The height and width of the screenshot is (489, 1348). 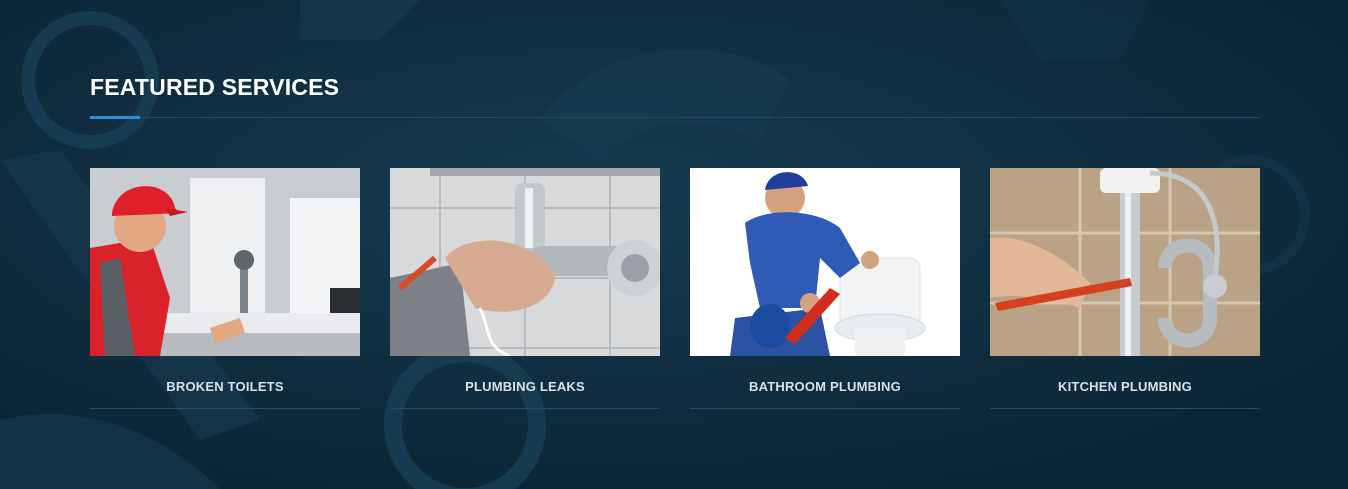 What do you see at coordinates (115, 117) in the screenshot?
I see `title-accent-bar` at bounding box center [115, 117].